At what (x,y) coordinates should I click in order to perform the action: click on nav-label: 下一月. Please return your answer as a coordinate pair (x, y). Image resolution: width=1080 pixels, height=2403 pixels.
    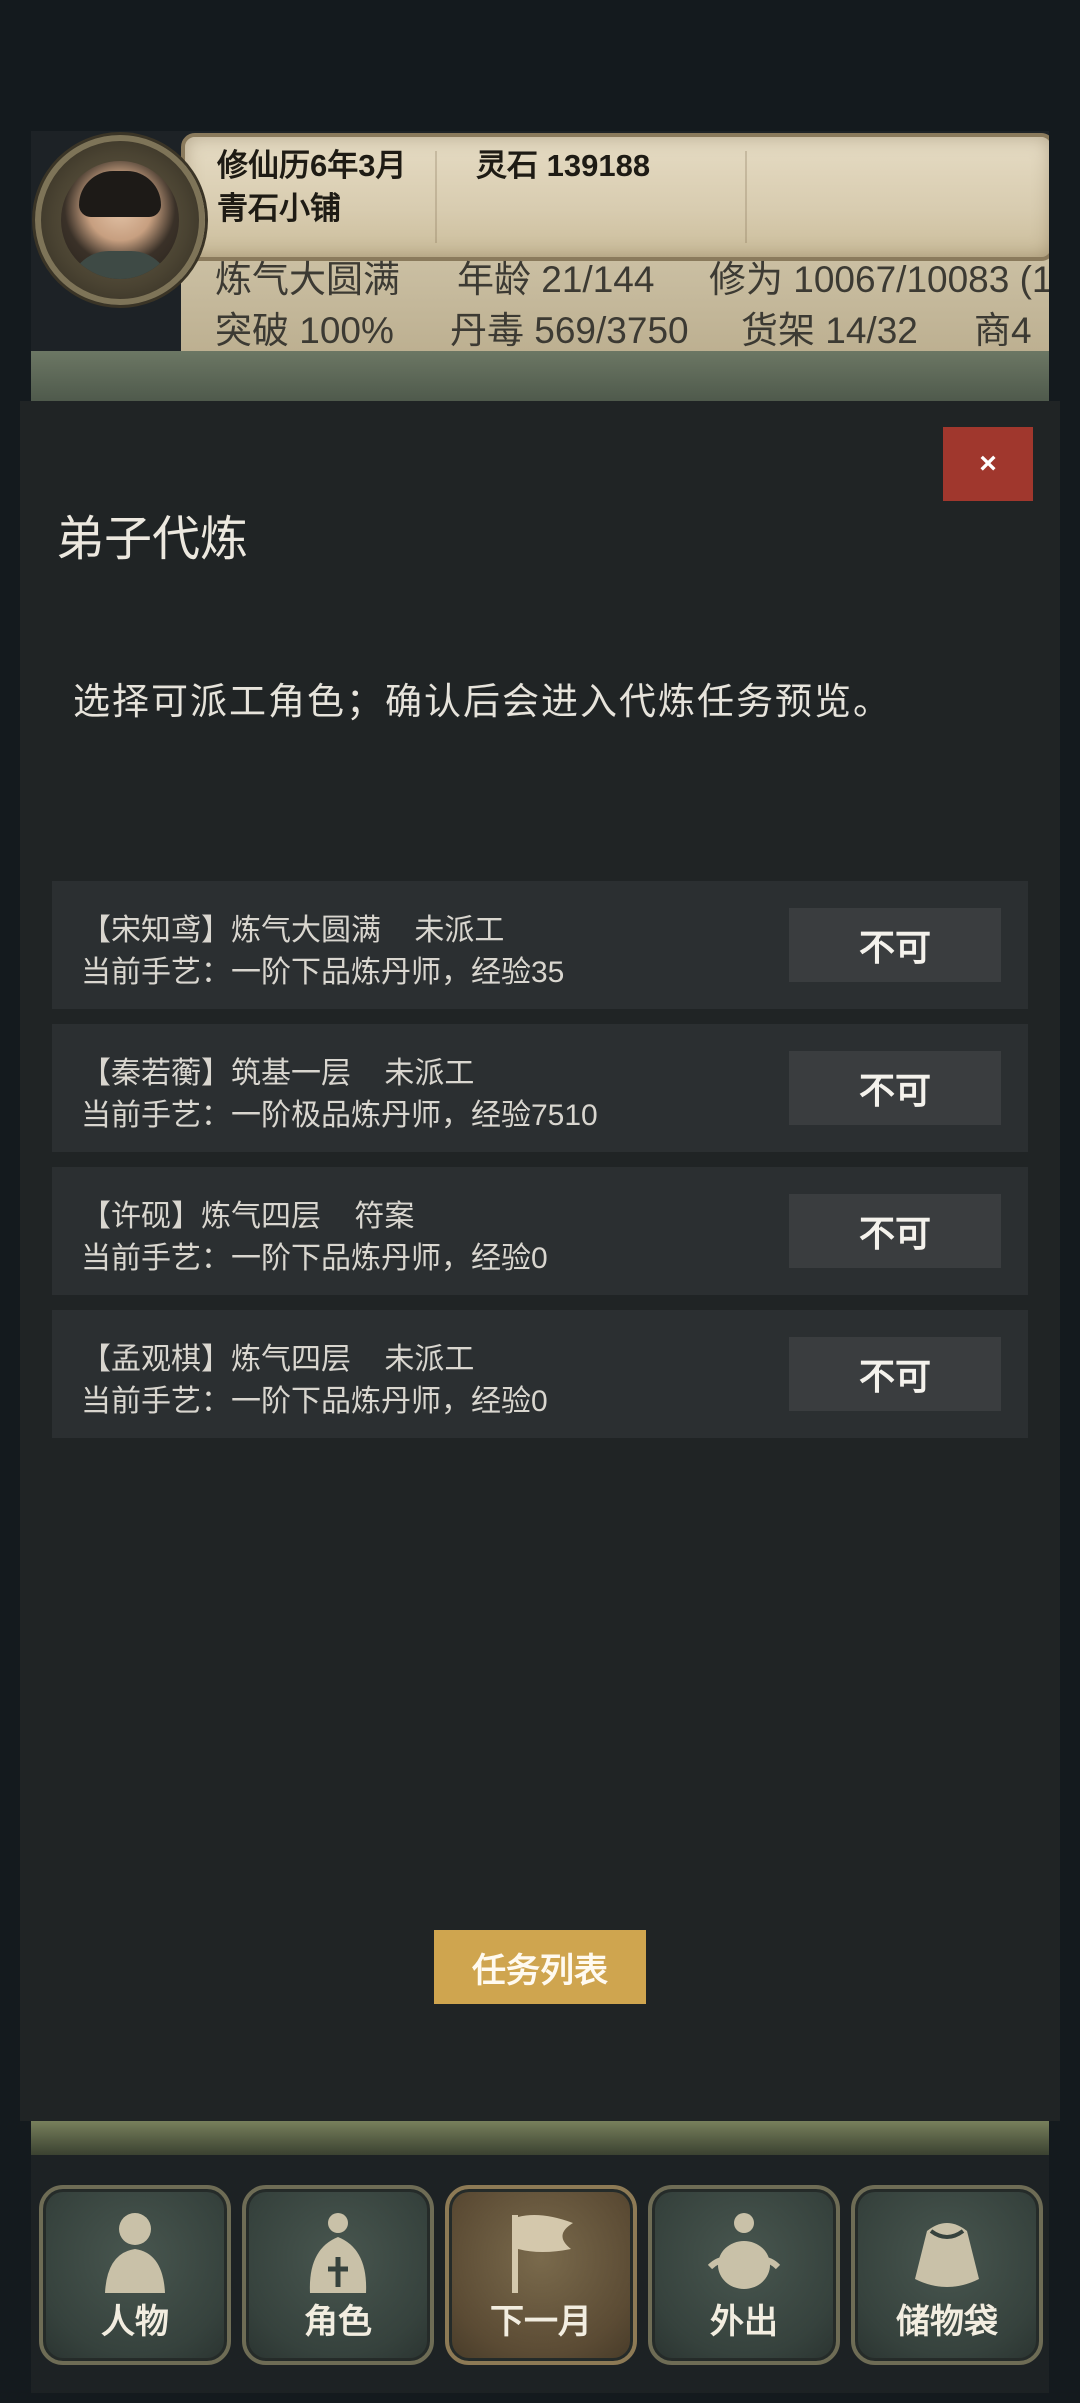
    Looking at the image, I should click on (541, 2322).